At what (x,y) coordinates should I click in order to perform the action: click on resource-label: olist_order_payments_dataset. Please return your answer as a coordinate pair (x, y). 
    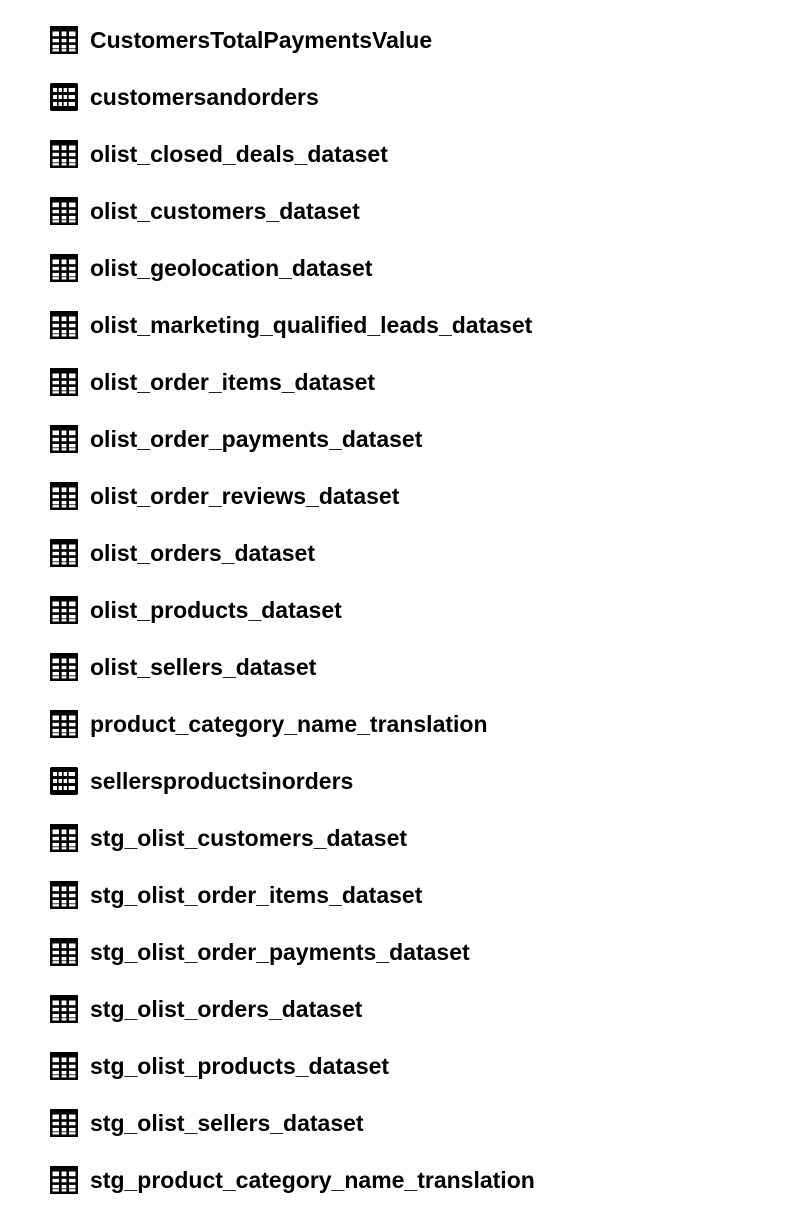
    Looking at the image, I should click on (256, 438).